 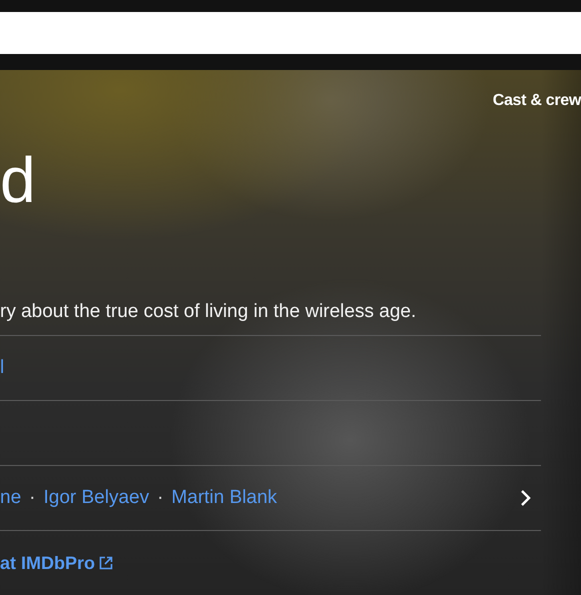 I want to click on star-link: Igor Belyaev, so click(x=96, y=498).